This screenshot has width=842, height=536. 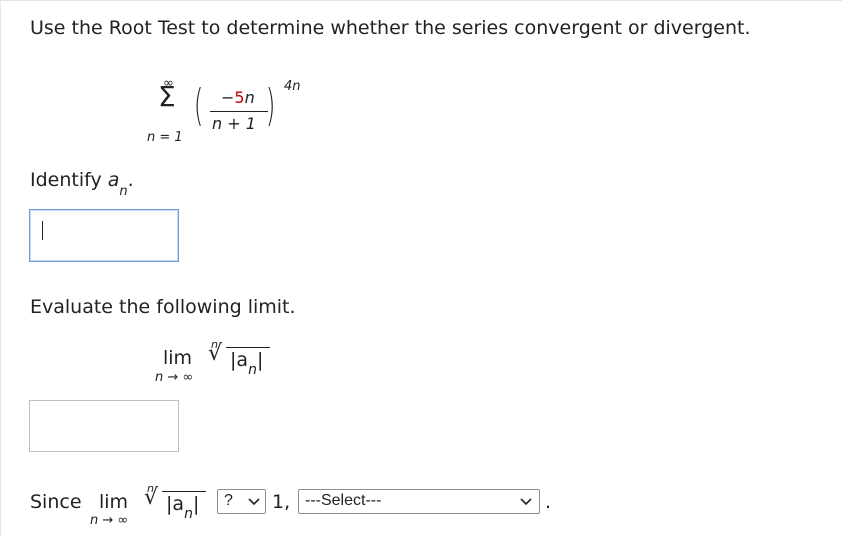 What do you see at coordinates (419, 501) in the screenshot?
I see `result-select: ---Select---` at bounding box center [419, 501].